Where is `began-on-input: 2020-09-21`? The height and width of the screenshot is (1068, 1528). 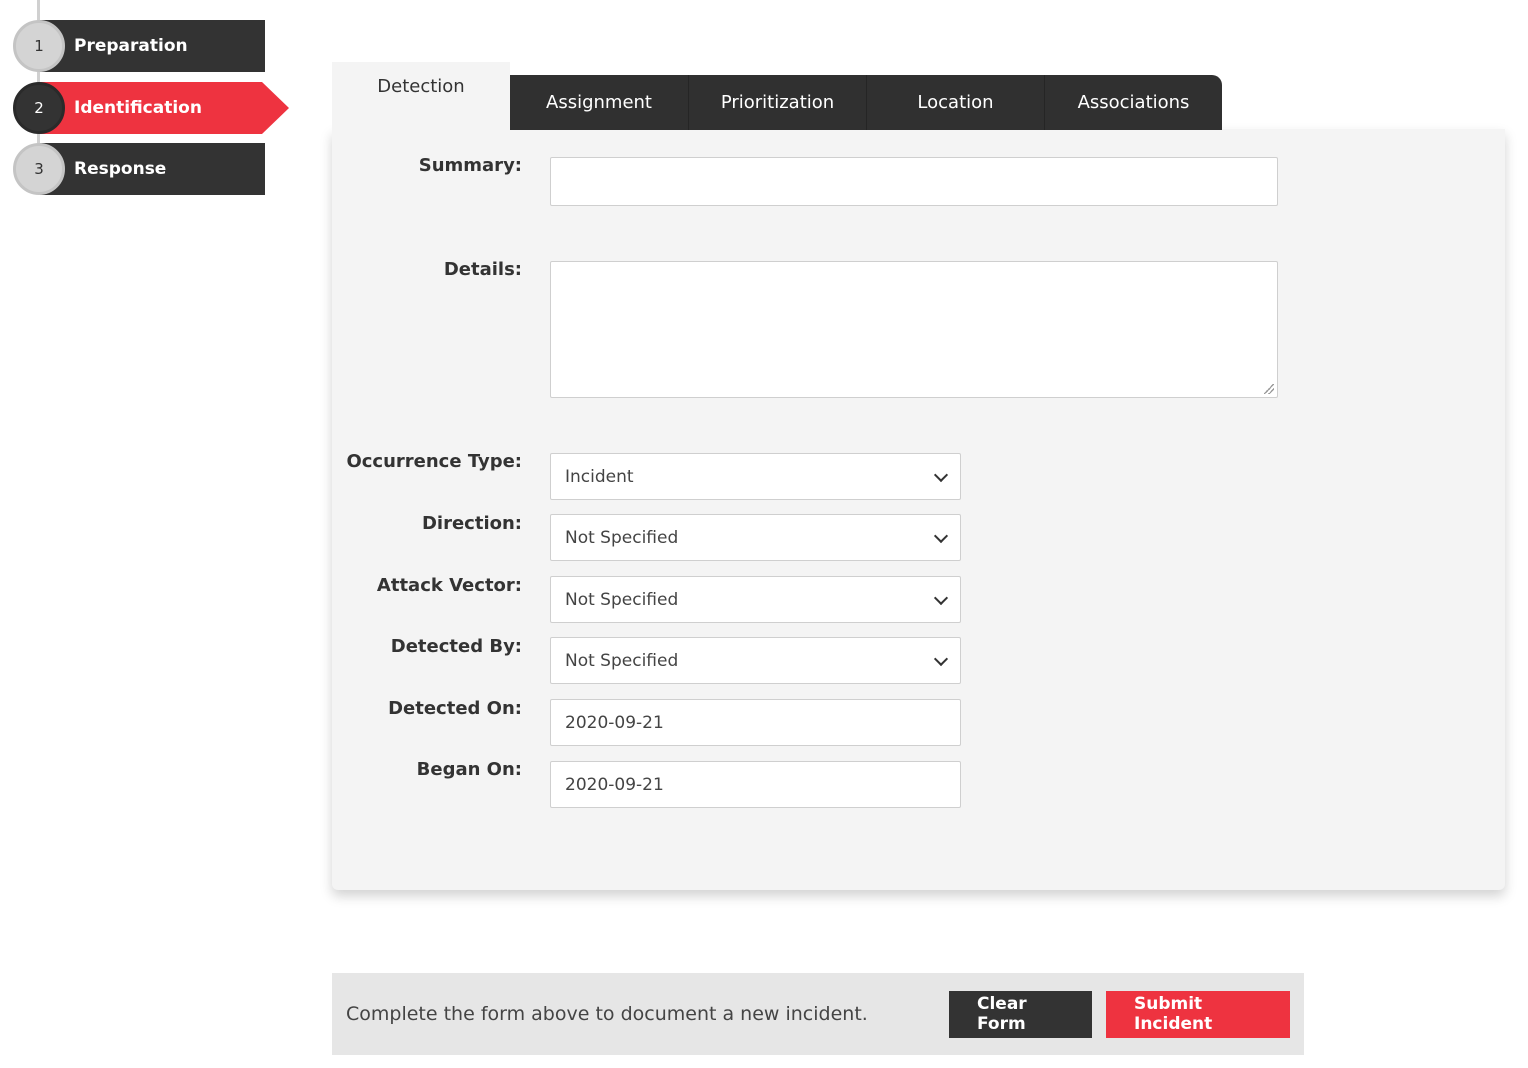
began-on-input: 2020-09-21 is located at coordinates (755, 784).